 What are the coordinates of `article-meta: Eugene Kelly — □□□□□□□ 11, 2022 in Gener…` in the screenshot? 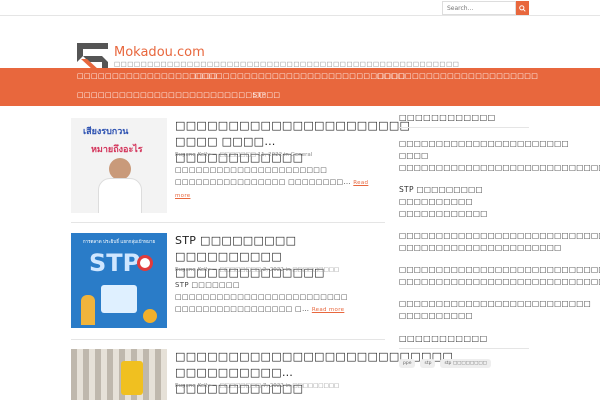 It's located at (243, 155).